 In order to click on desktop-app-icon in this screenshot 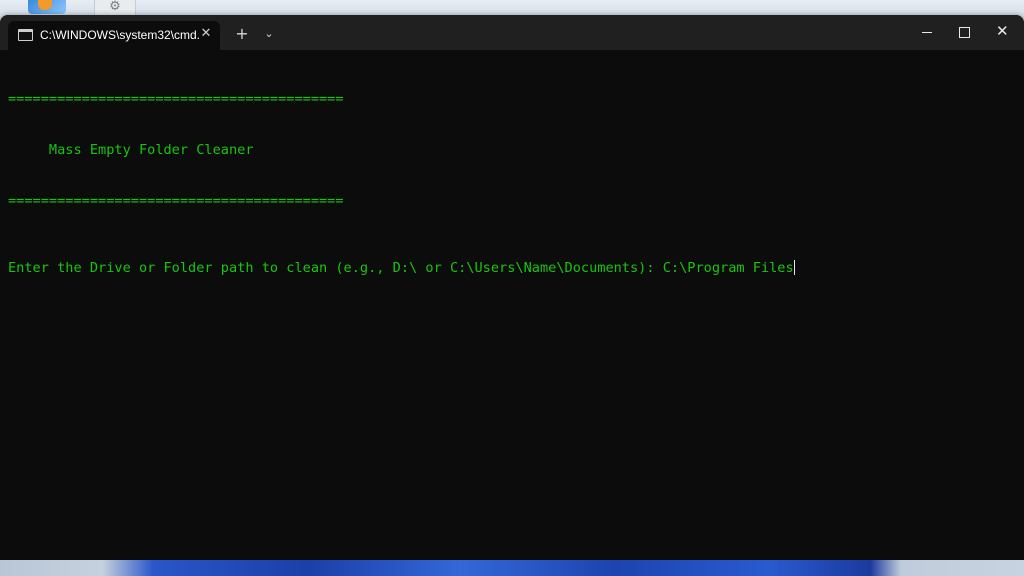, I will do `click(47, 7)`.